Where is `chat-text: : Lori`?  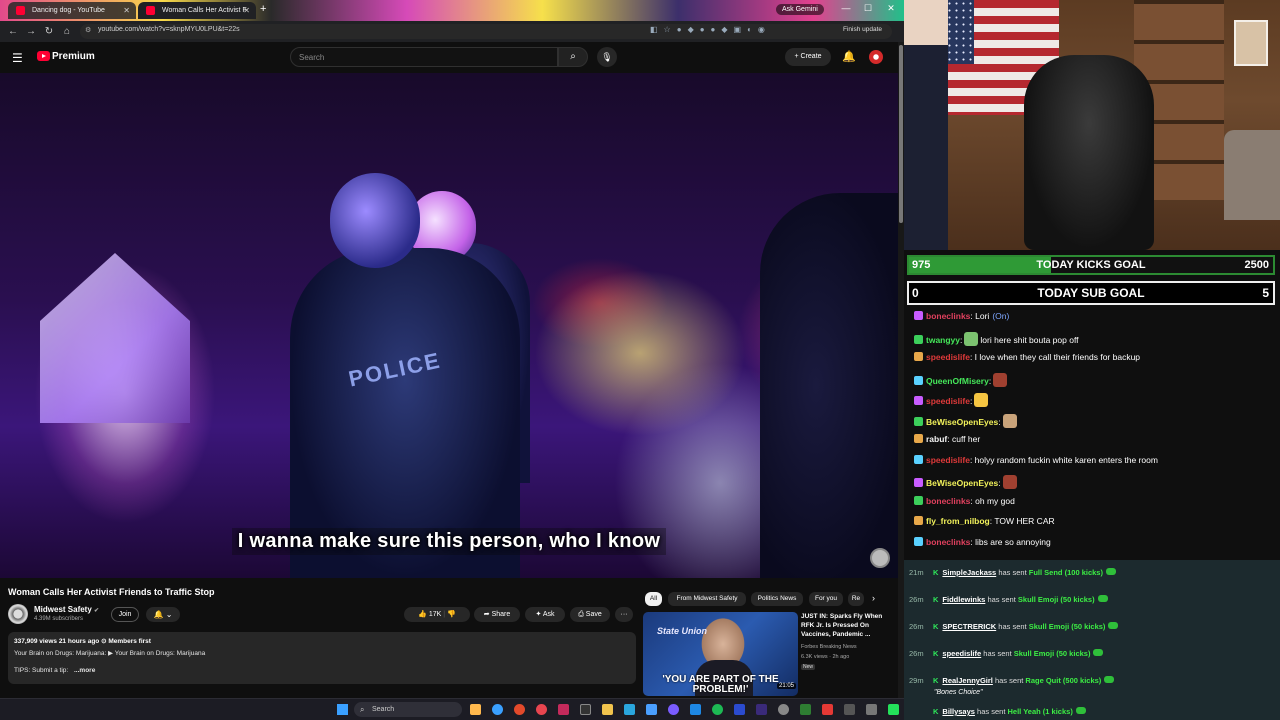
chat-text: : Lori is located at coordinates (980, 316).